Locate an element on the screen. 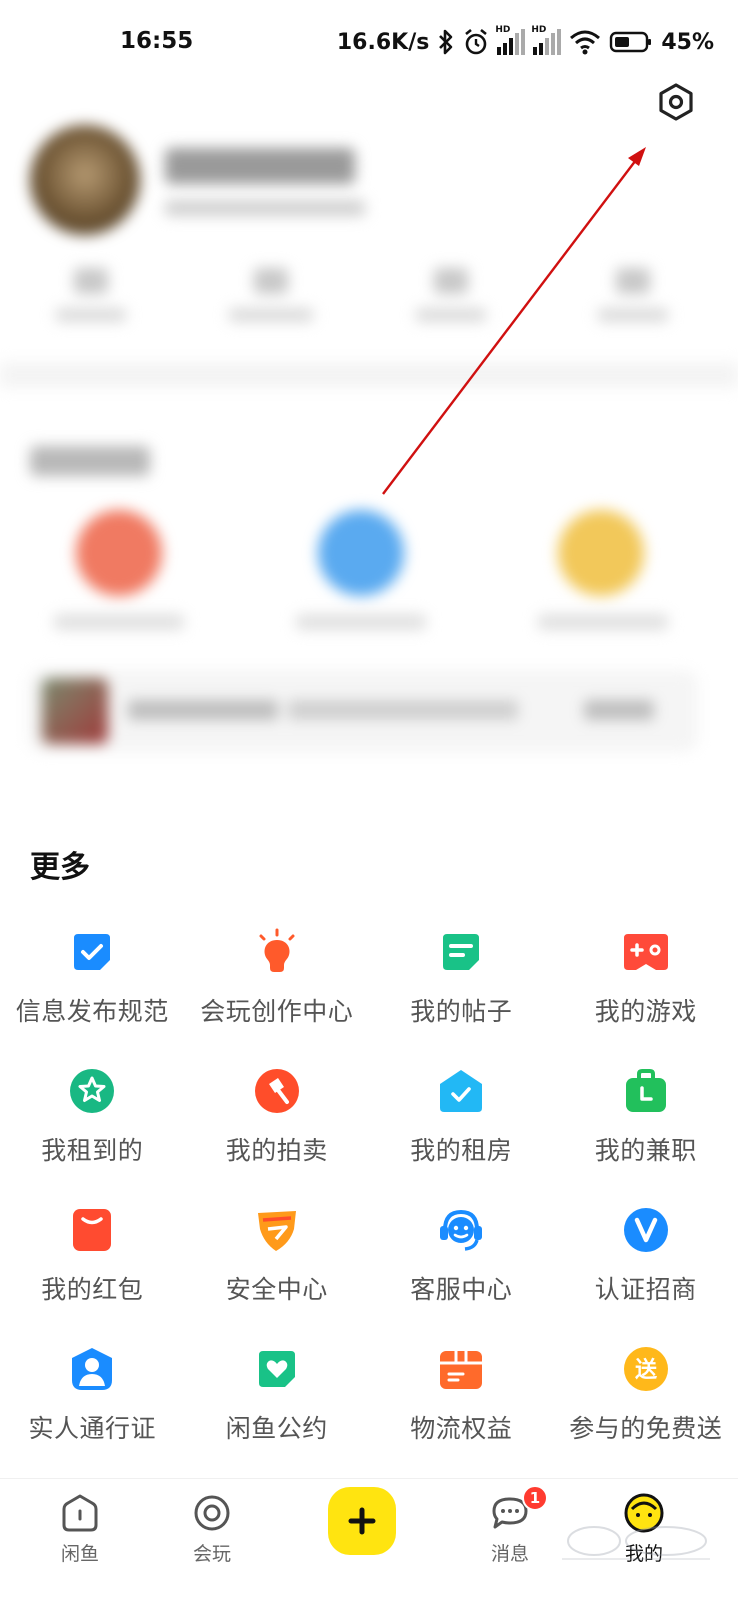 The width and height of the screenshot is (738, 1600). menu-item-publish-rules: 信息发布规范 is located at coordinates (92, 997).